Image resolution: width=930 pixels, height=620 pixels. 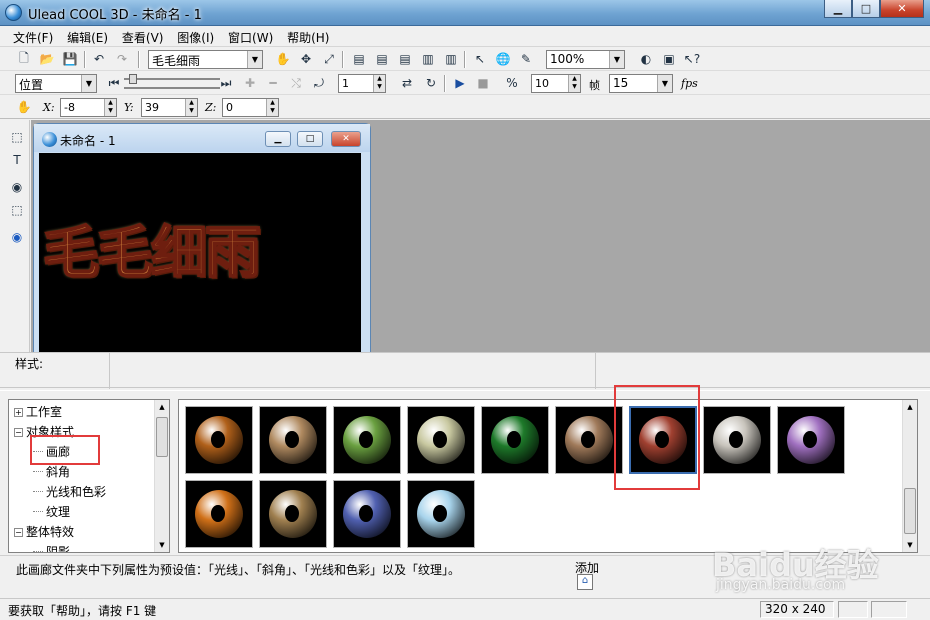 I want to click on add-keyframe-icon: ✚, so click(x=250, y=83).